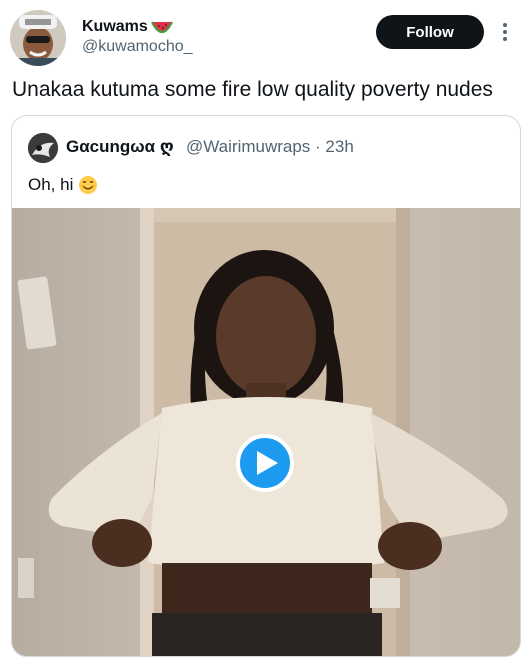 The width and height of the screenshot is (529, 657). Describe the element at coordinates (267, 463) in the screenshot. I see `play-icon` at that location.